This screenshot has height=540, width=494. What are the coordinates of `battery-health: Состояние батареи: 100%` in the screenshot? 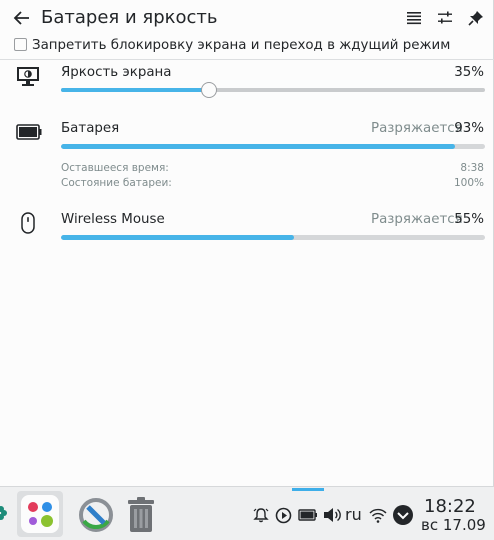 It's located at (272, 183).